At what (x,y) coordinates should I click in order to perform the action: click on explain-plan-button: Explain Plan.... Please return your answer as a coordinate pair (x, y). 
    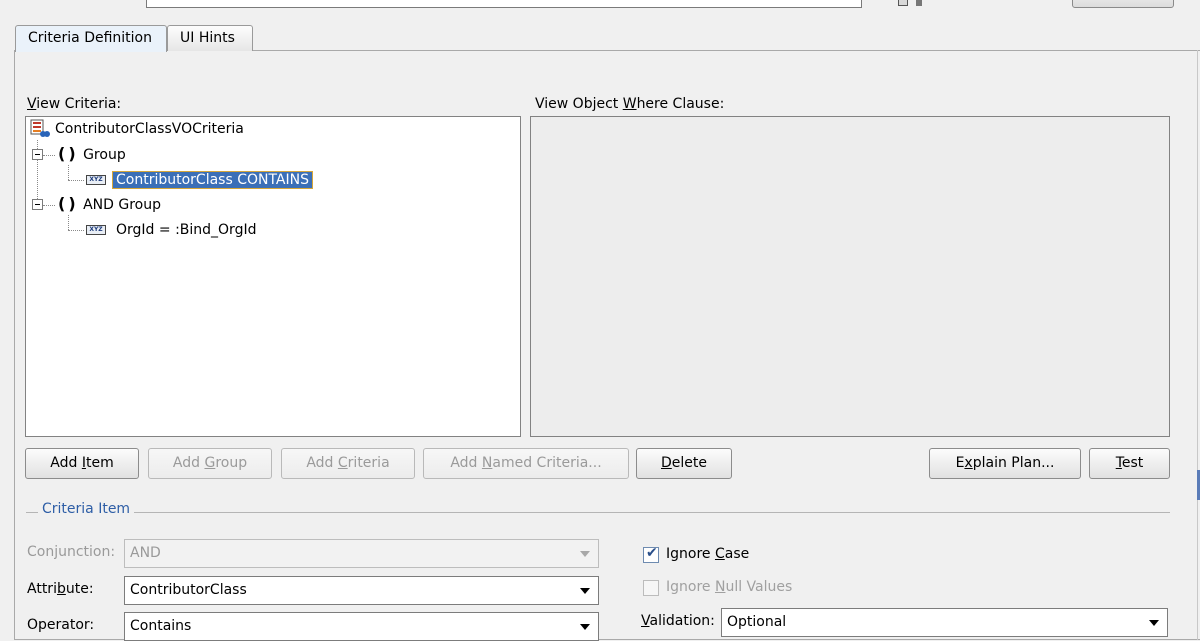
    Looking at the image, I should click on (1005, 463).